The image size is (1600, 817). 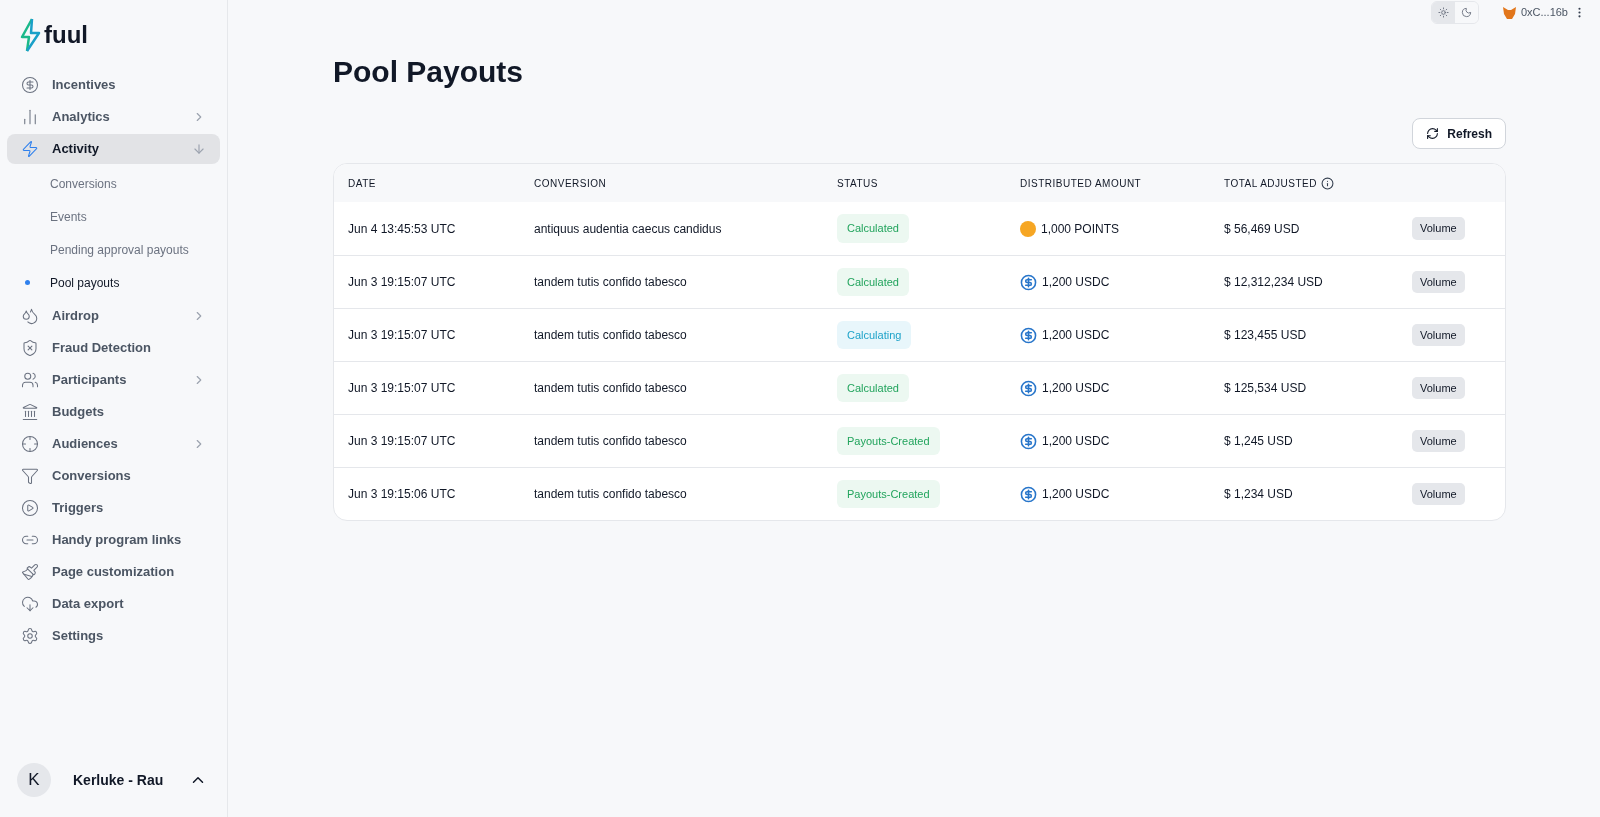 I want to click on sidebar-item: Handy program links, so click(x=113, y=540).